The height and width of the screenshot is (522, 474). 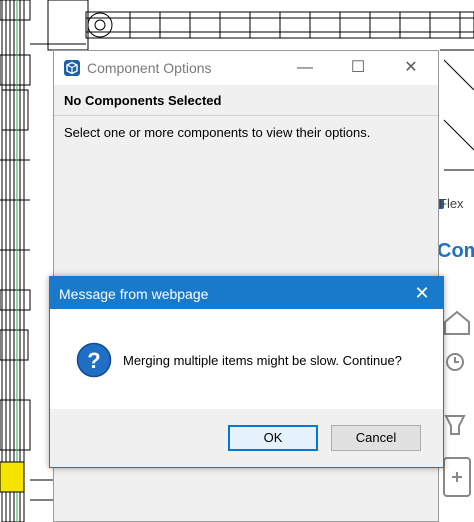 I want to click on message-dialog-titlebar: Message from webpage ✕, so click(x=246, y=293).